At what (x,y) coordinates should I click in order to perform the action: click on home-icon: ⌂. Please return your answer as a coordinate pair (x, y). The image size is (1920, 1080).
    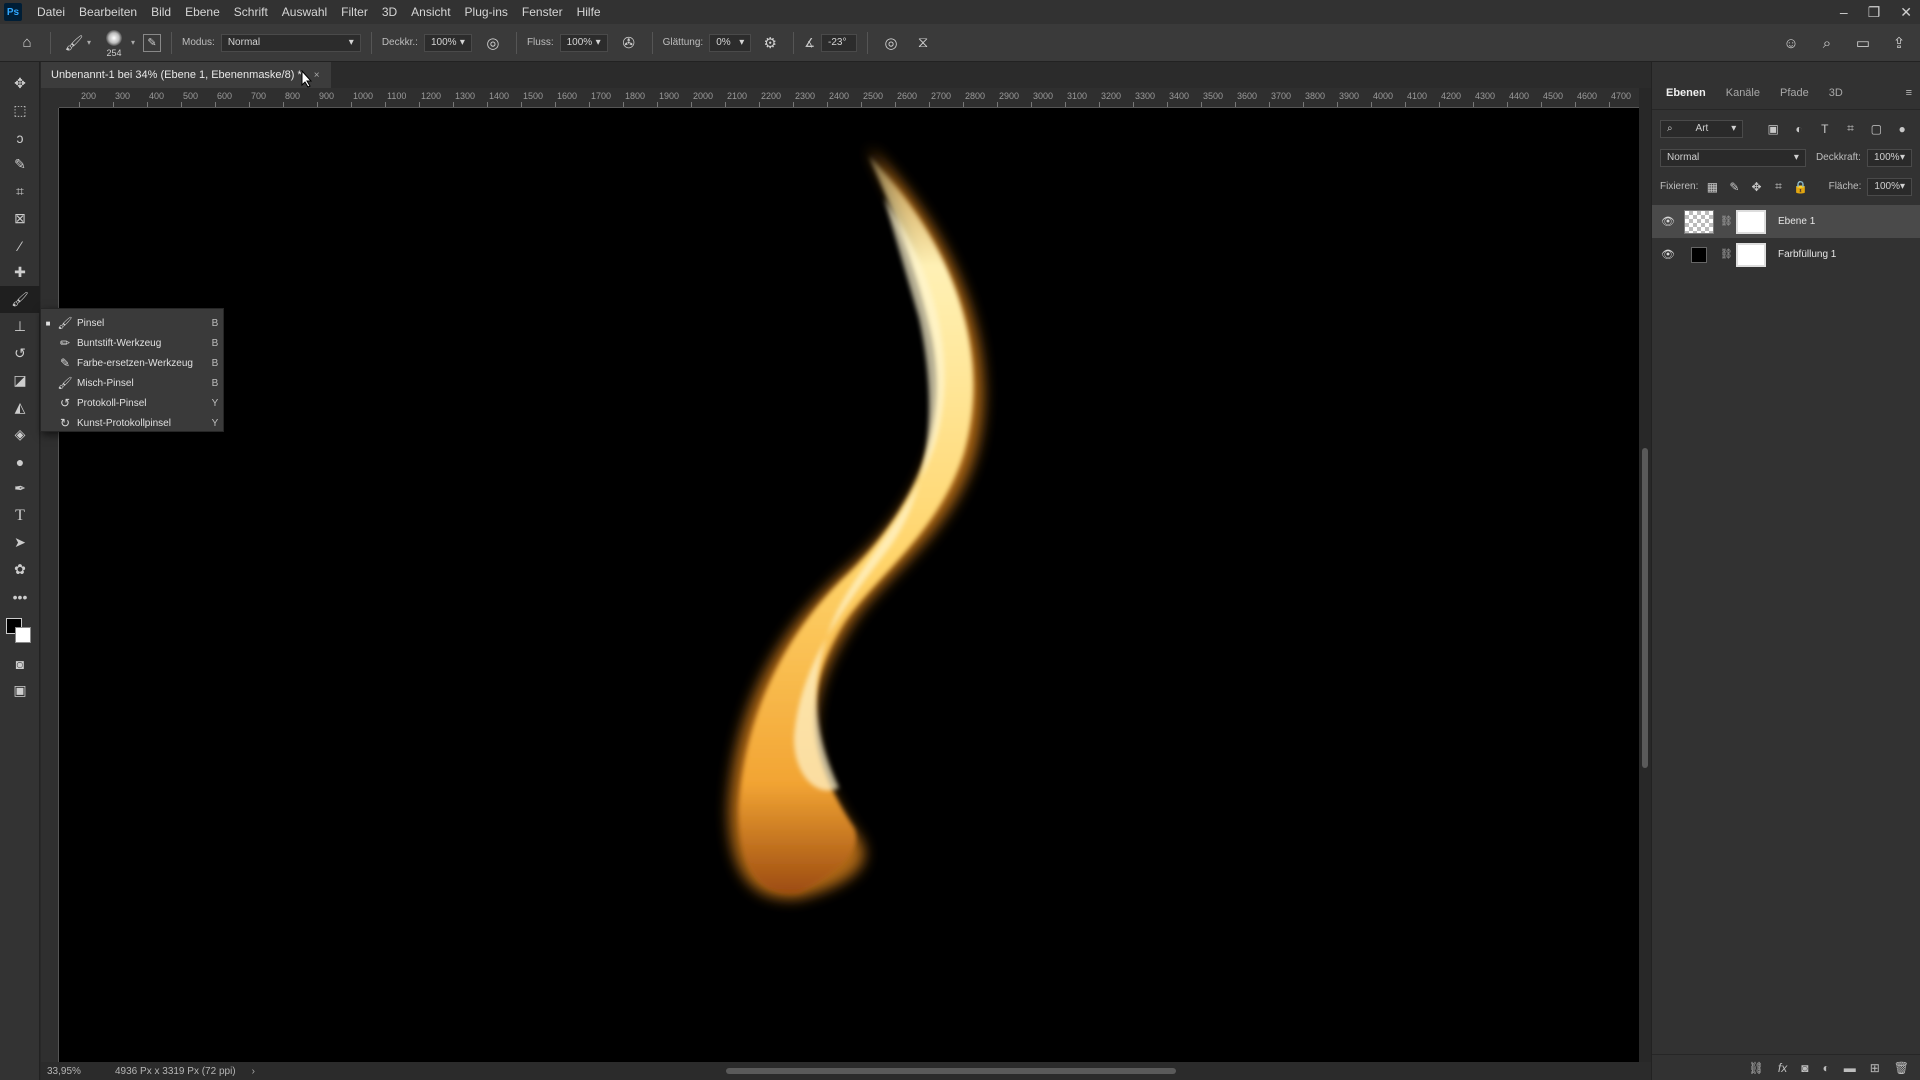
    Looking at the image, I should click on (27, 43).